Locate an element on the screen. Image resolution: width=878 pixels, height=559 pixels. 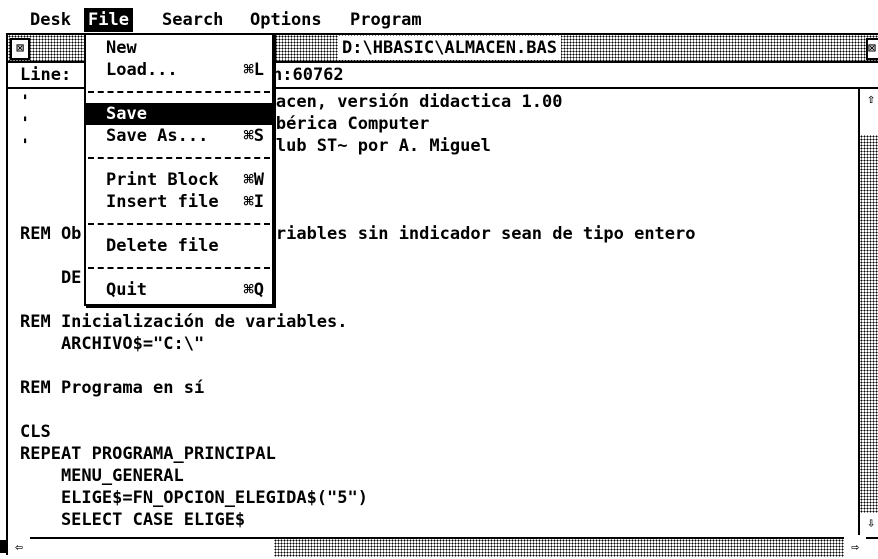
menu-item-delete-file: Delete file is located at coordinates (179, 246).